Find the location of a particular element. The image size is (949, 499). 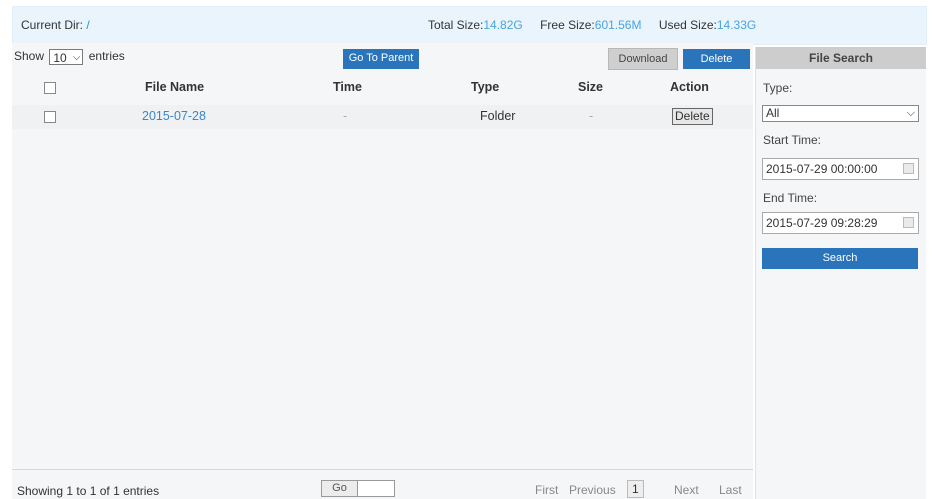

entries-select: 10 ⌵ is located at coordinates (66, 57).